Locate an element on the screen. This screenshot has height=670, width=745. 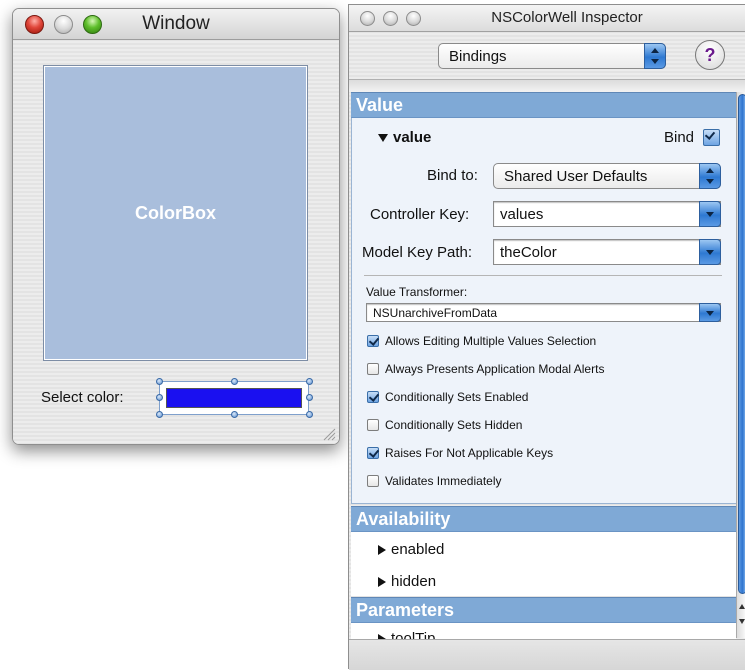
scrollbar-thumb is located at coordinates (741, 344).